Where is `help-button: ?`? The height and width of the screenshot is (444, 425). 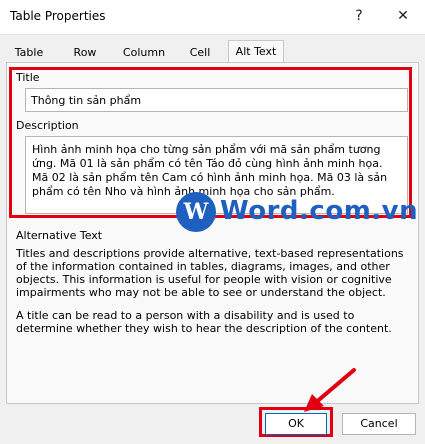
help-button: ? is located at coordinates (359, 16).